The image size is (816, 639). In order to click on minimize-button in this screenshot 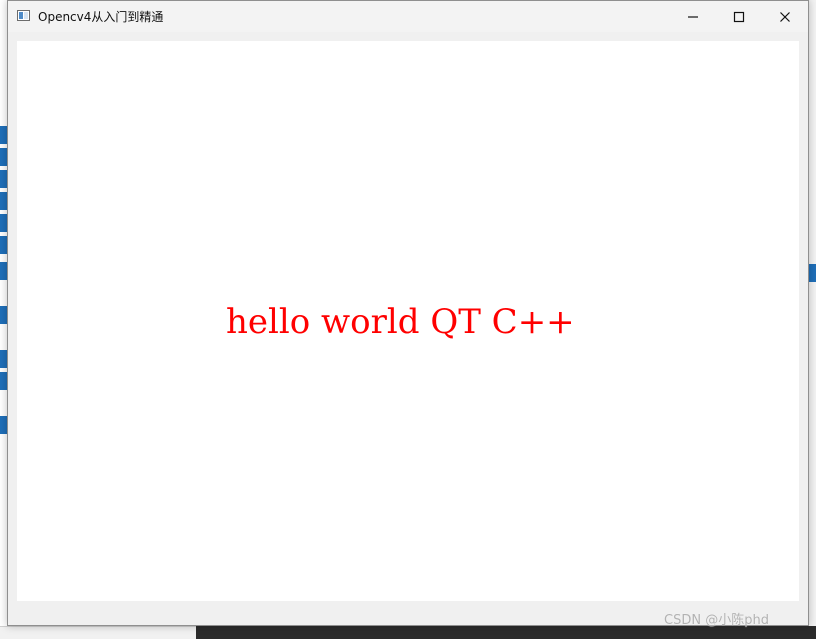, I will do `click(693, 16)`.